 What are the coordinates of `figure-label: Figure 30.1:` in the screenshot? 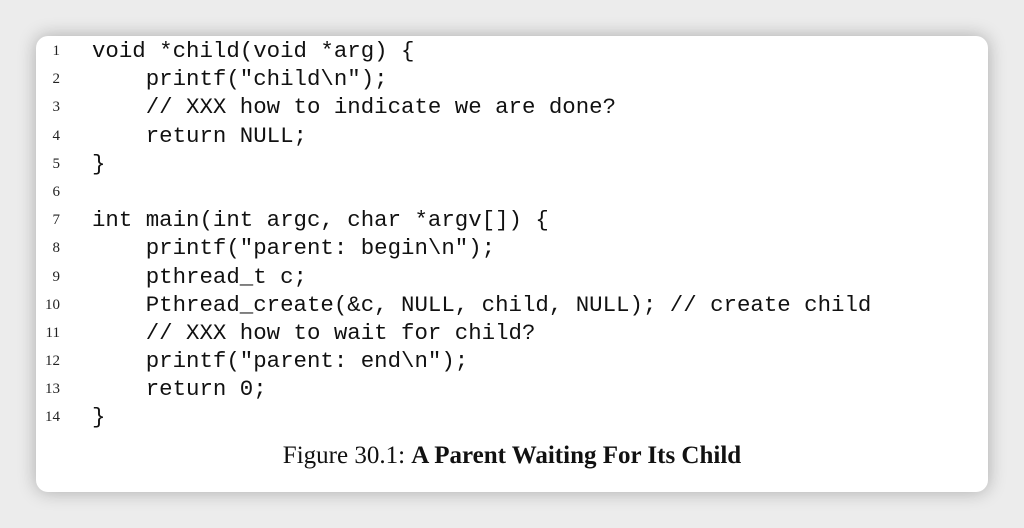 It's located at (344, 455).